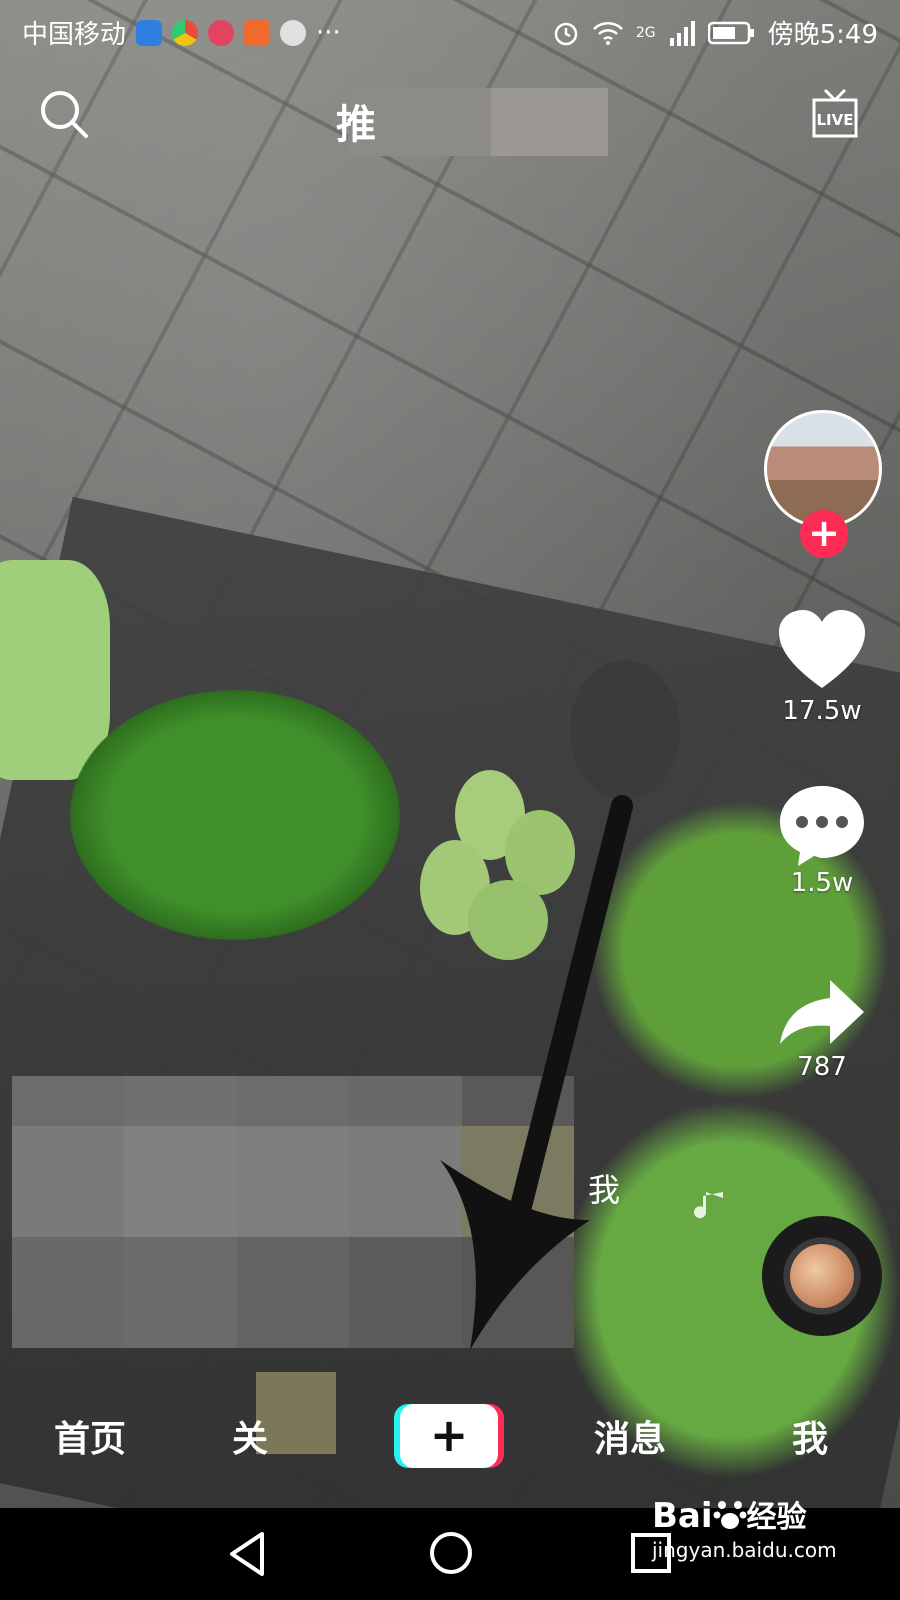 The height and width of the screenshot is (1600, 900). I want to click on blurred-caption, so click(293, 1212).